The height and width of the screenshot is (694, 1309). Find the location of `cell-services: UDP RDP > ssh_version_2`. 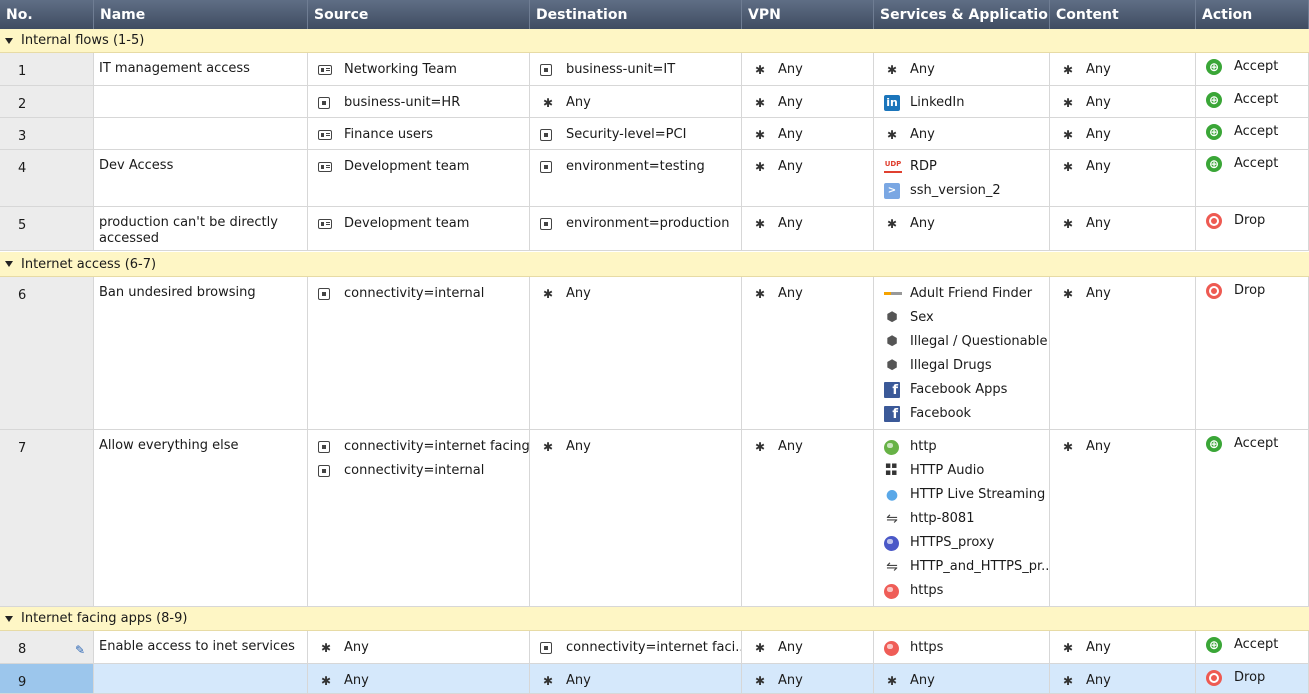

cell-services: UDP RDP > ssh_version_2 is located at coordinates (962, 178).